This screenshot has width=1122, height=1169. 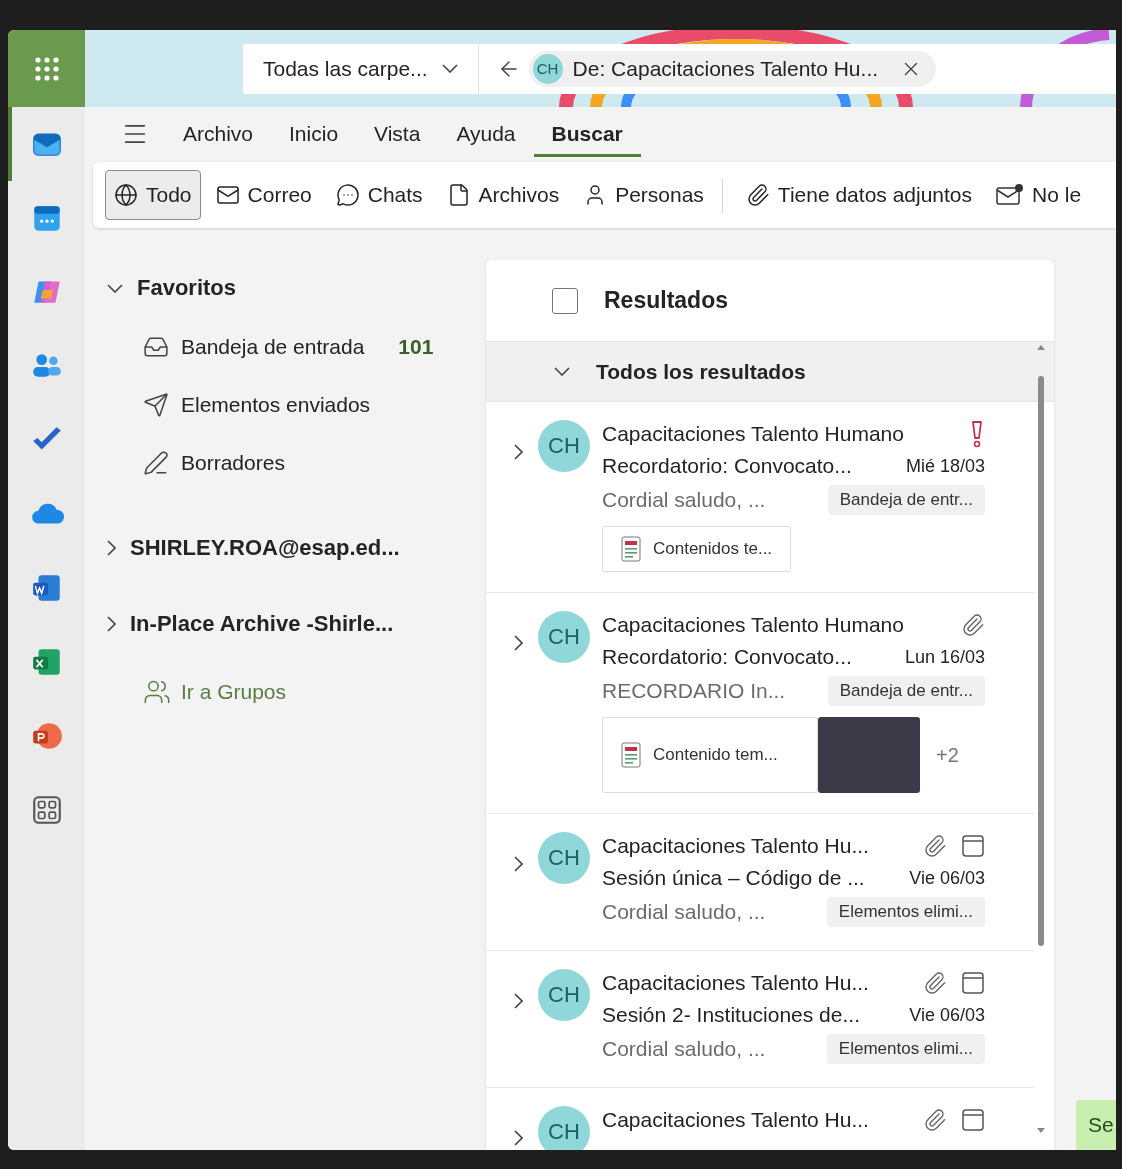 What do you see at coordinates (156, 405) in the screenshot?
I see `send-icon` at bounding box center [156, 405].